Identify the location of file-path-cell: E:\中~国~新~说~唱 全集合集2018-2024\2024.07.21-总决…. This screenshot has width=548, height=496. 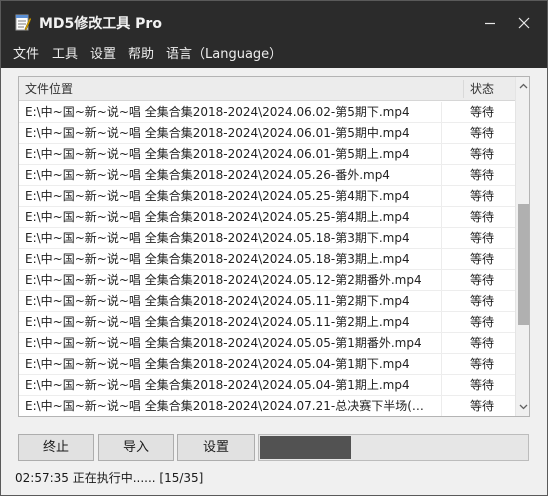
(230, 406).